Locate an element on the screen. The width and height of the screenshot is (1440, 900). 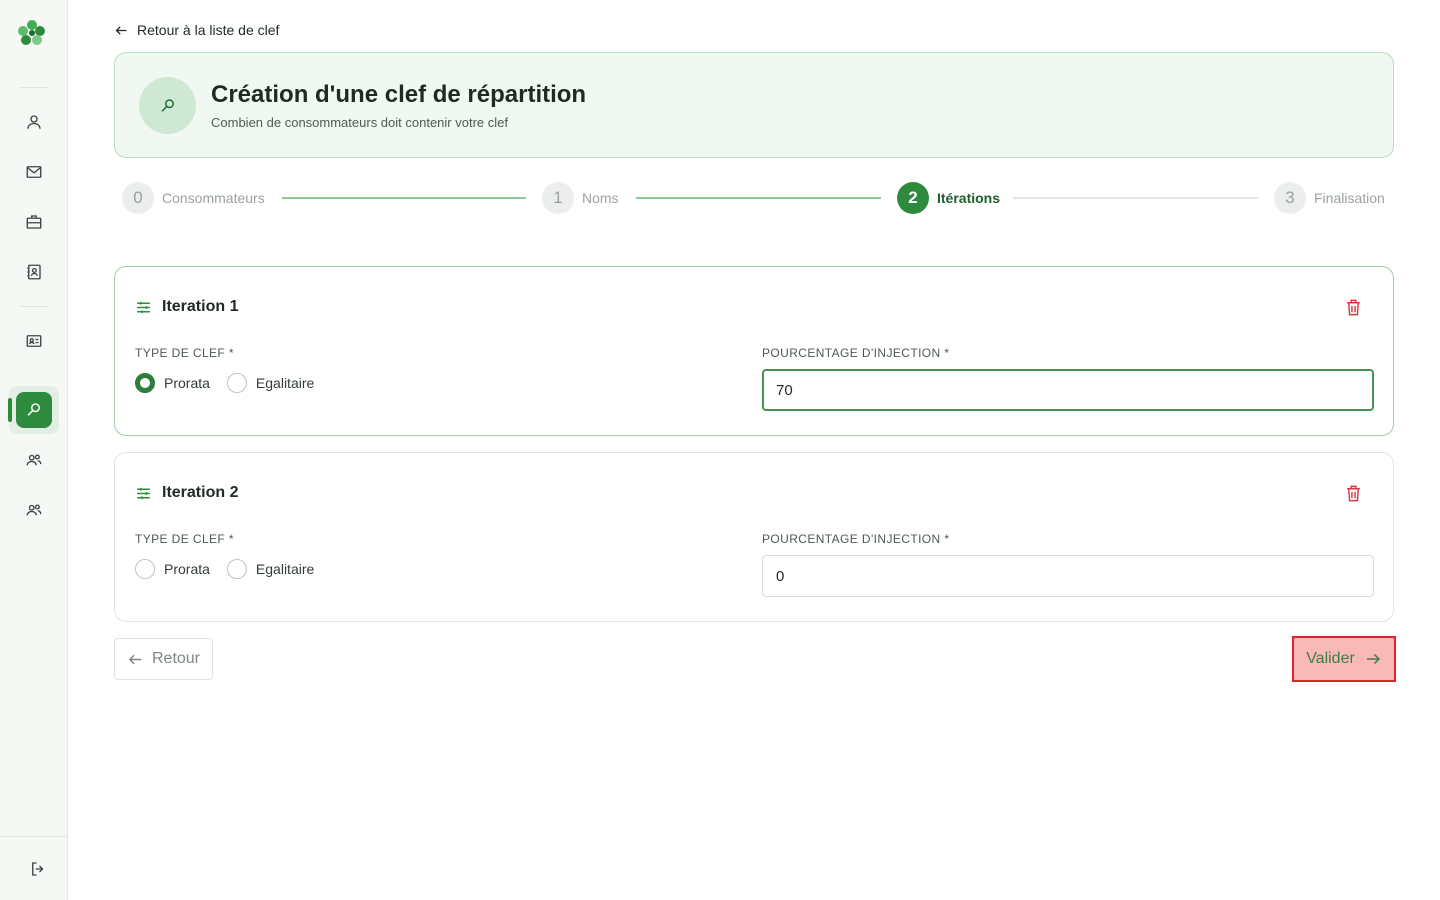
sidebar-item-id-card is located at coordinates (34, 341).